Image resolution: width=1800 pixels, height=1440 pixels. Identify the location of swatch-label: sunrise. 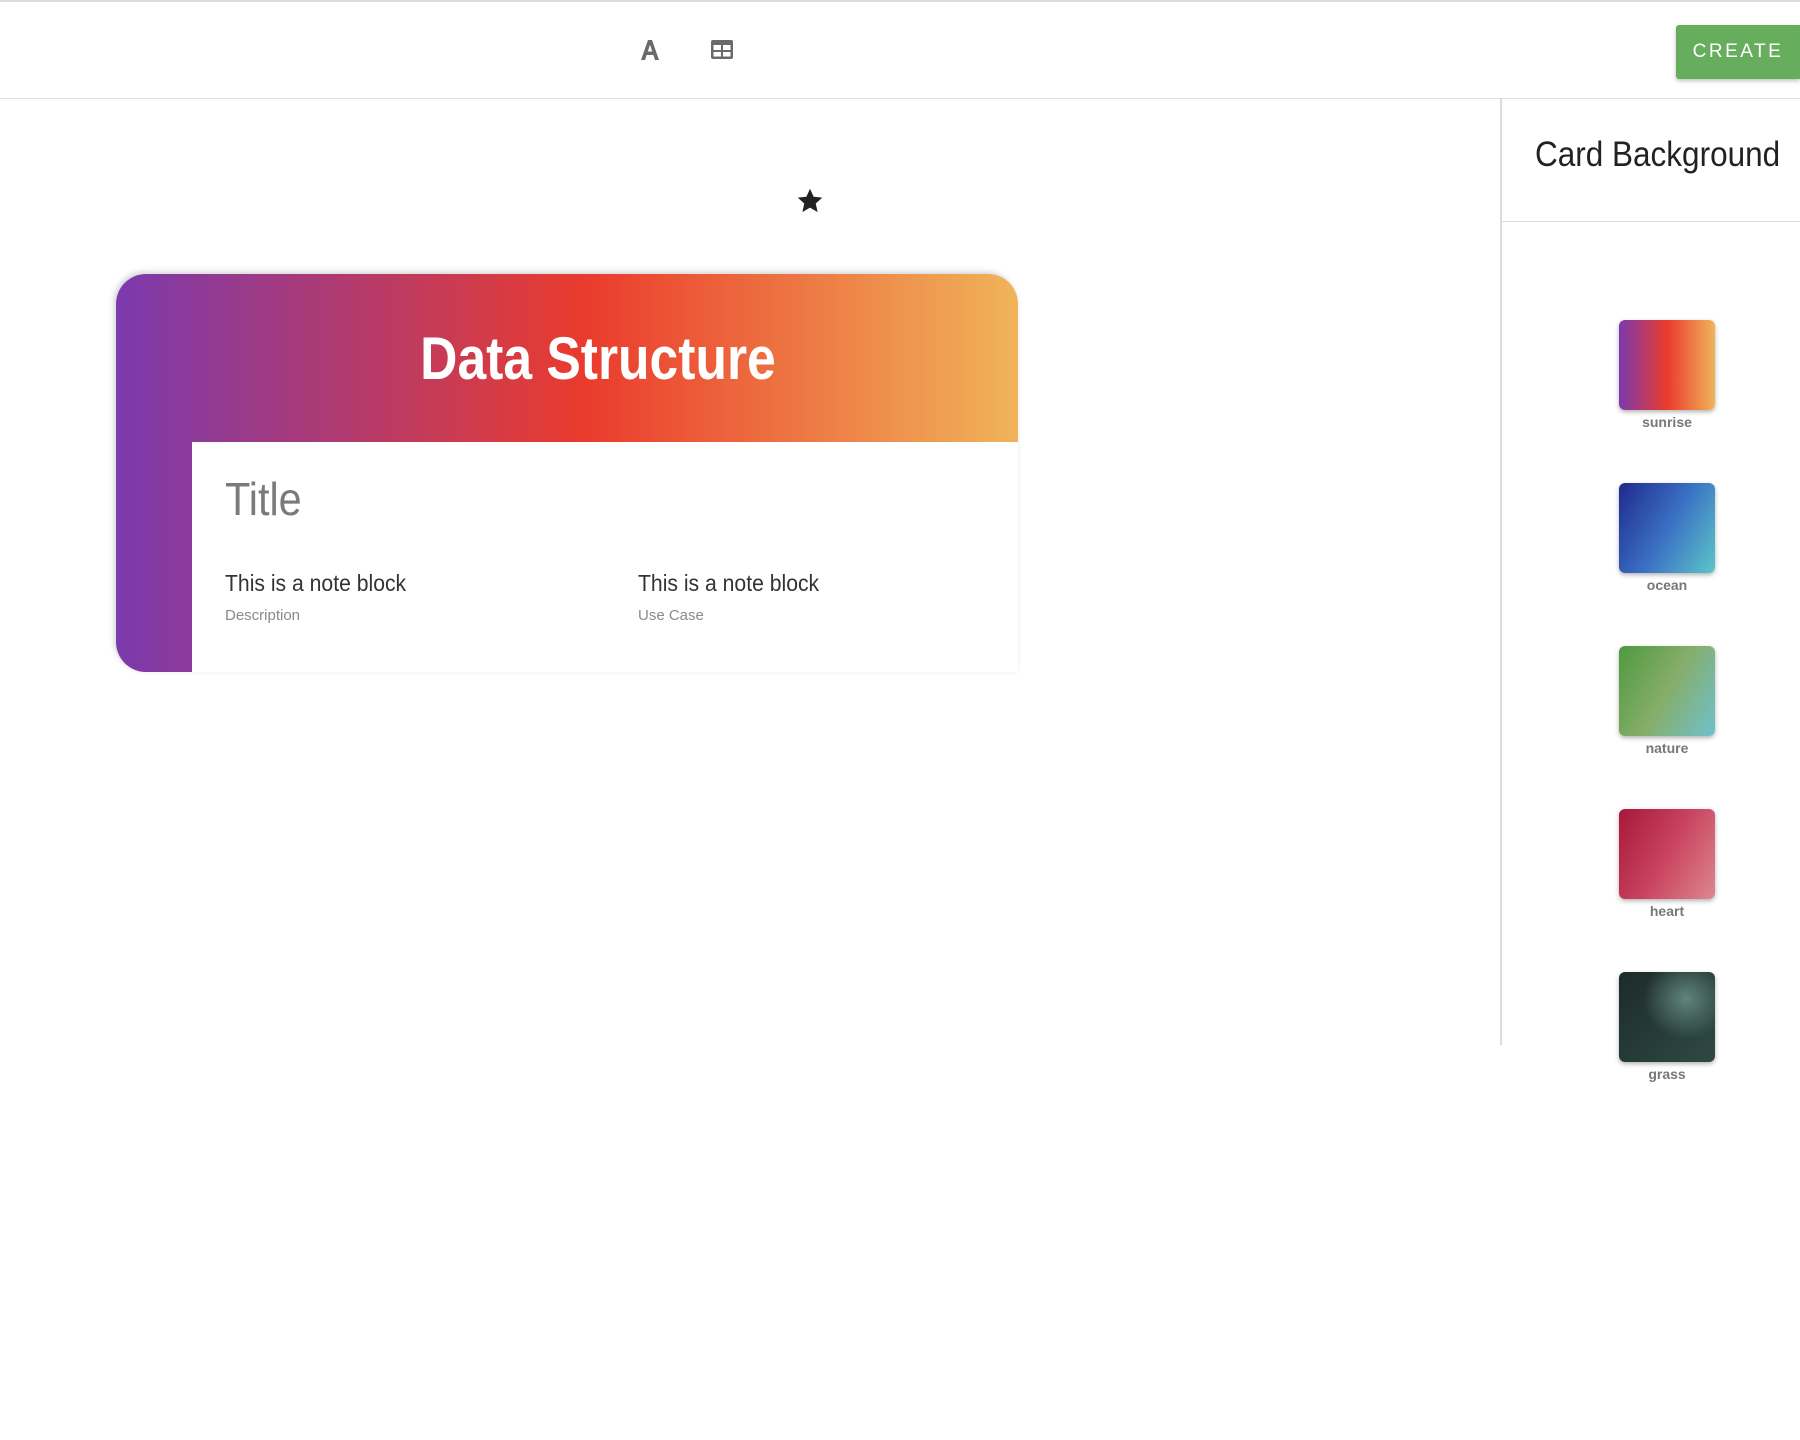
(1667, 422).